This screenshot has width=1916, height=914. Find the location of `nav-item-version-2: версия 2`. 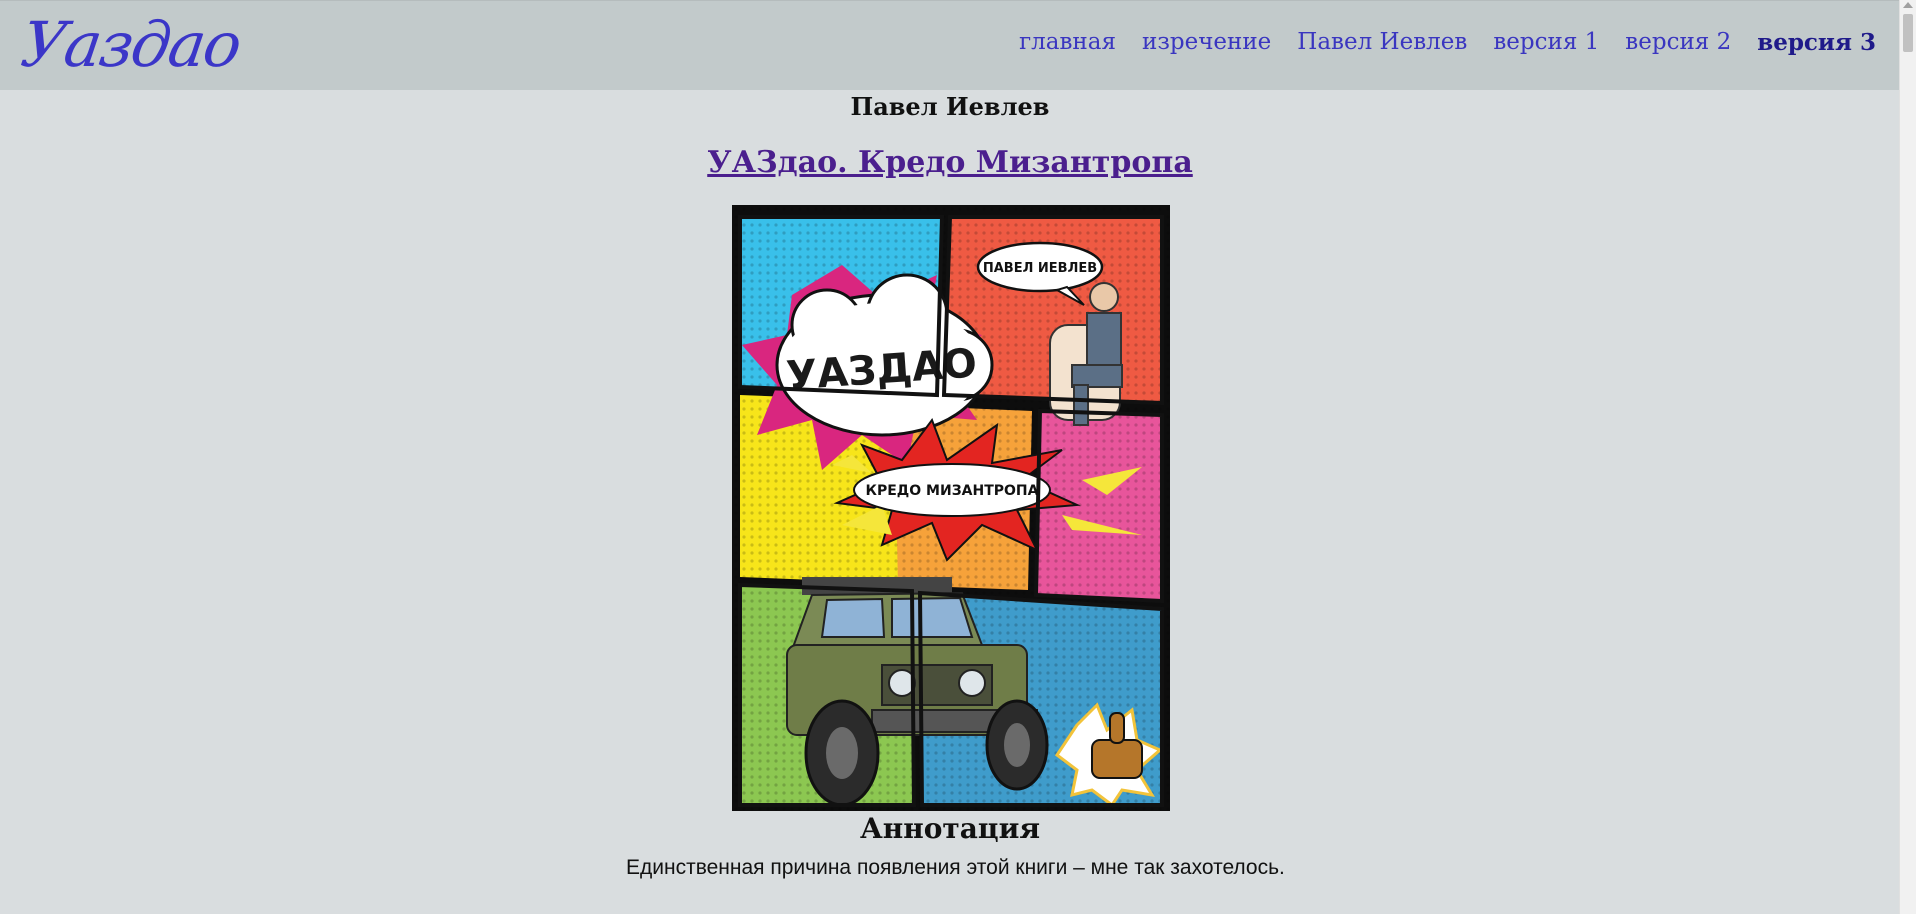

nav-item-version-2: версия 2 is located at coordinates (1678, 42).